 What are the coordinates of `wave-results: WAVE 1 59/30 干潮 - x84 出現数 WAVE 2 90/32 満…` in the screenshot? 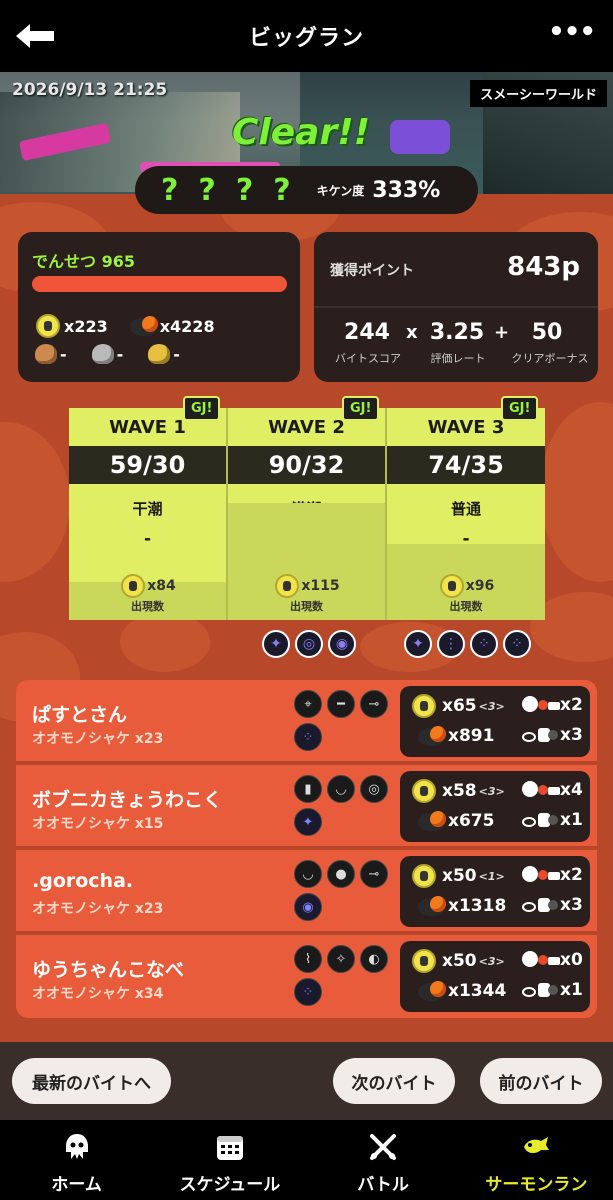 It's located at (307, 508).